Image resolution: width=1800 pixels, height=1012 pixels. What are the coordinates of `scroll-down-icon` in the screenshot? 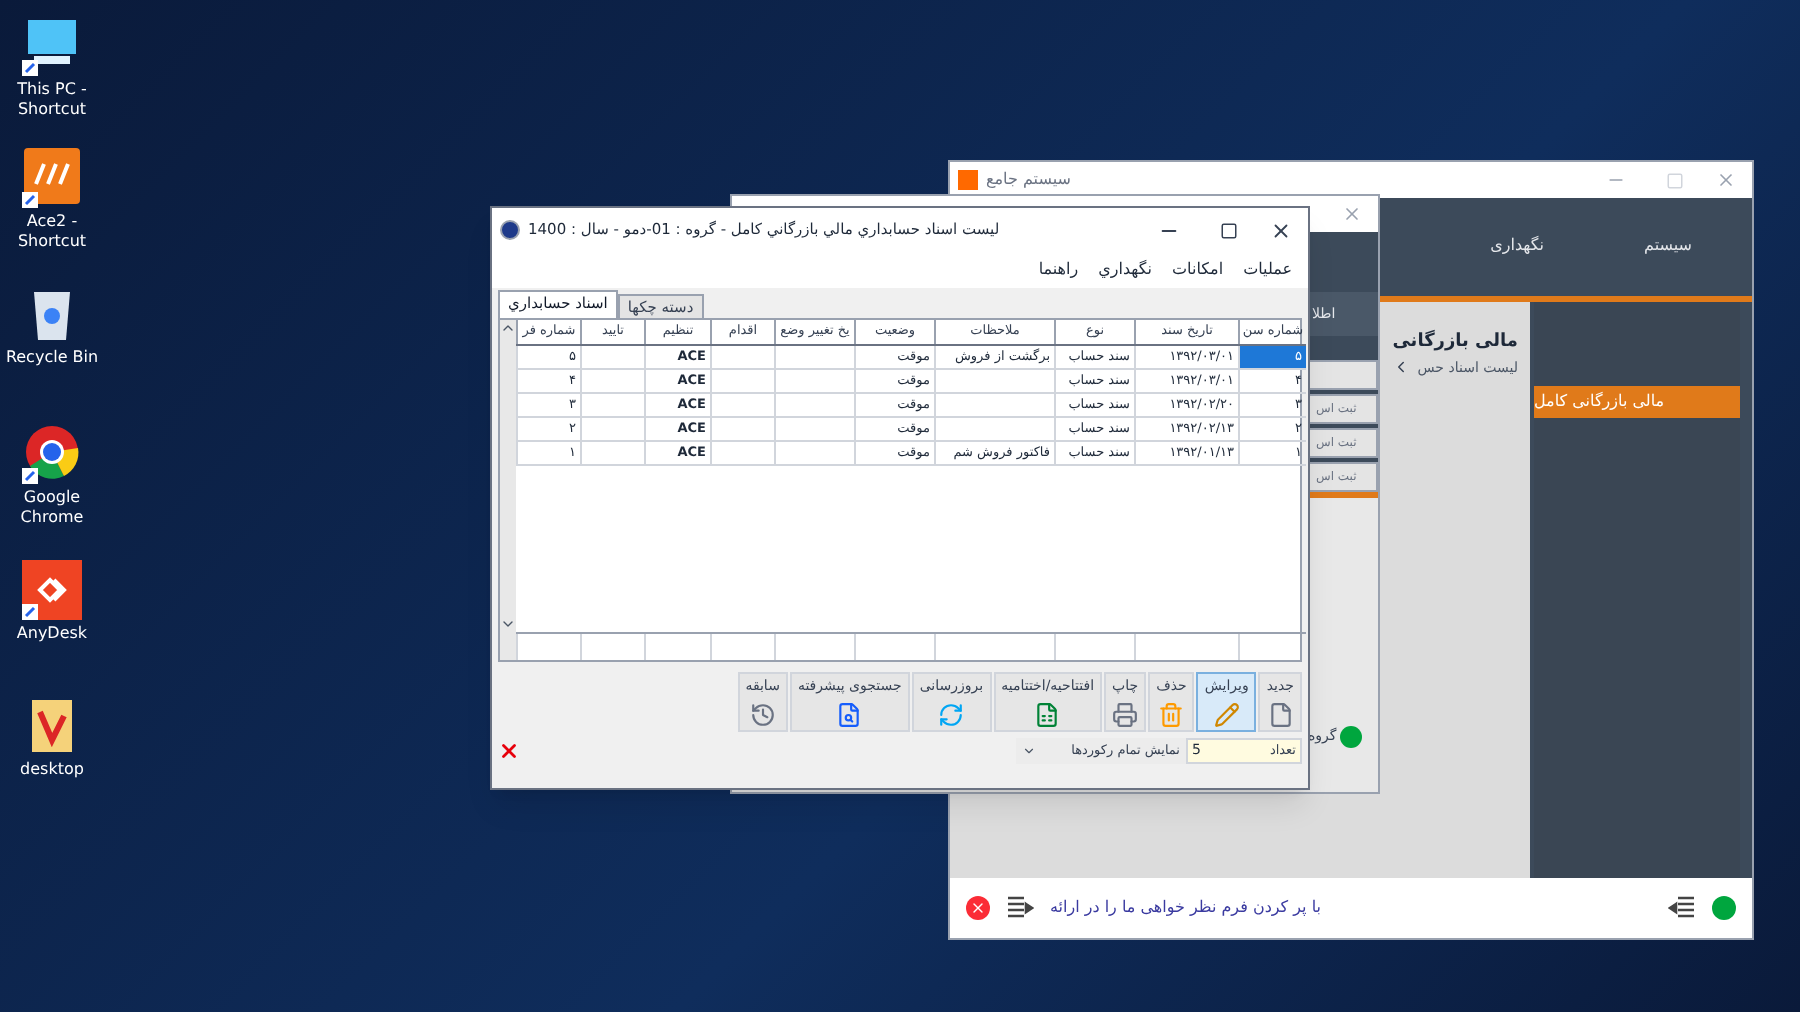 It's located at (508, 624).